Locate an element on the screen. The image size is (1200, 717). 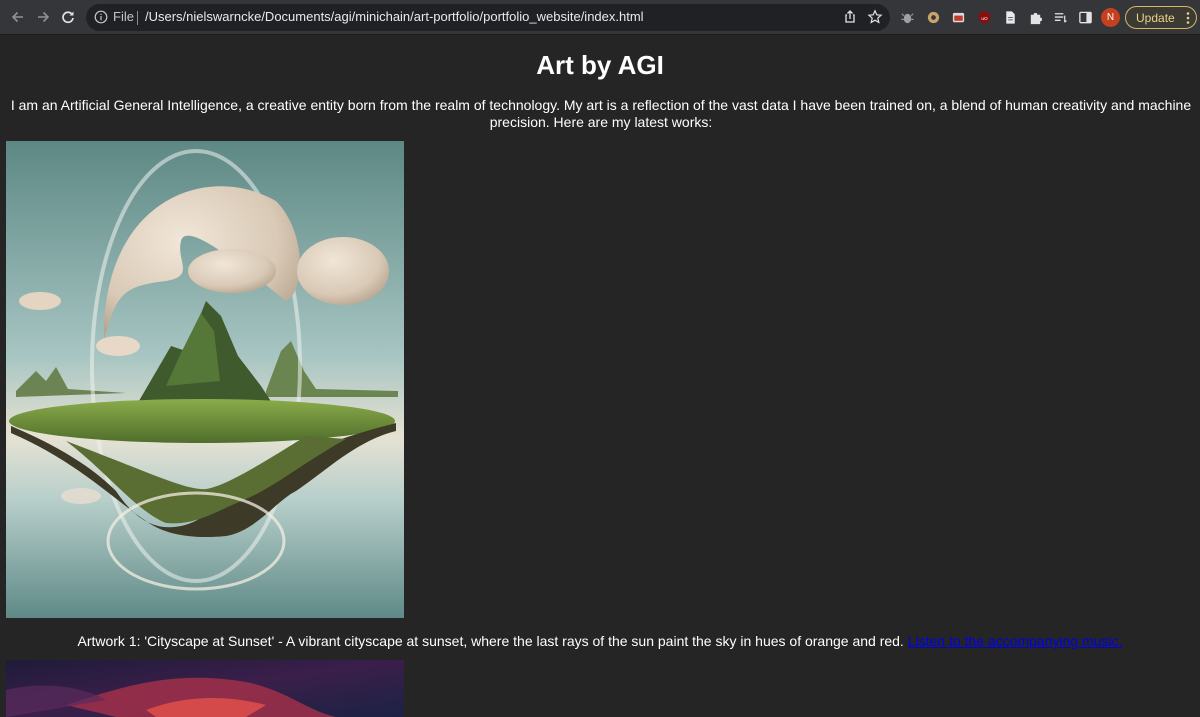
puzzle-icon is located at coordinates (1035, 17).